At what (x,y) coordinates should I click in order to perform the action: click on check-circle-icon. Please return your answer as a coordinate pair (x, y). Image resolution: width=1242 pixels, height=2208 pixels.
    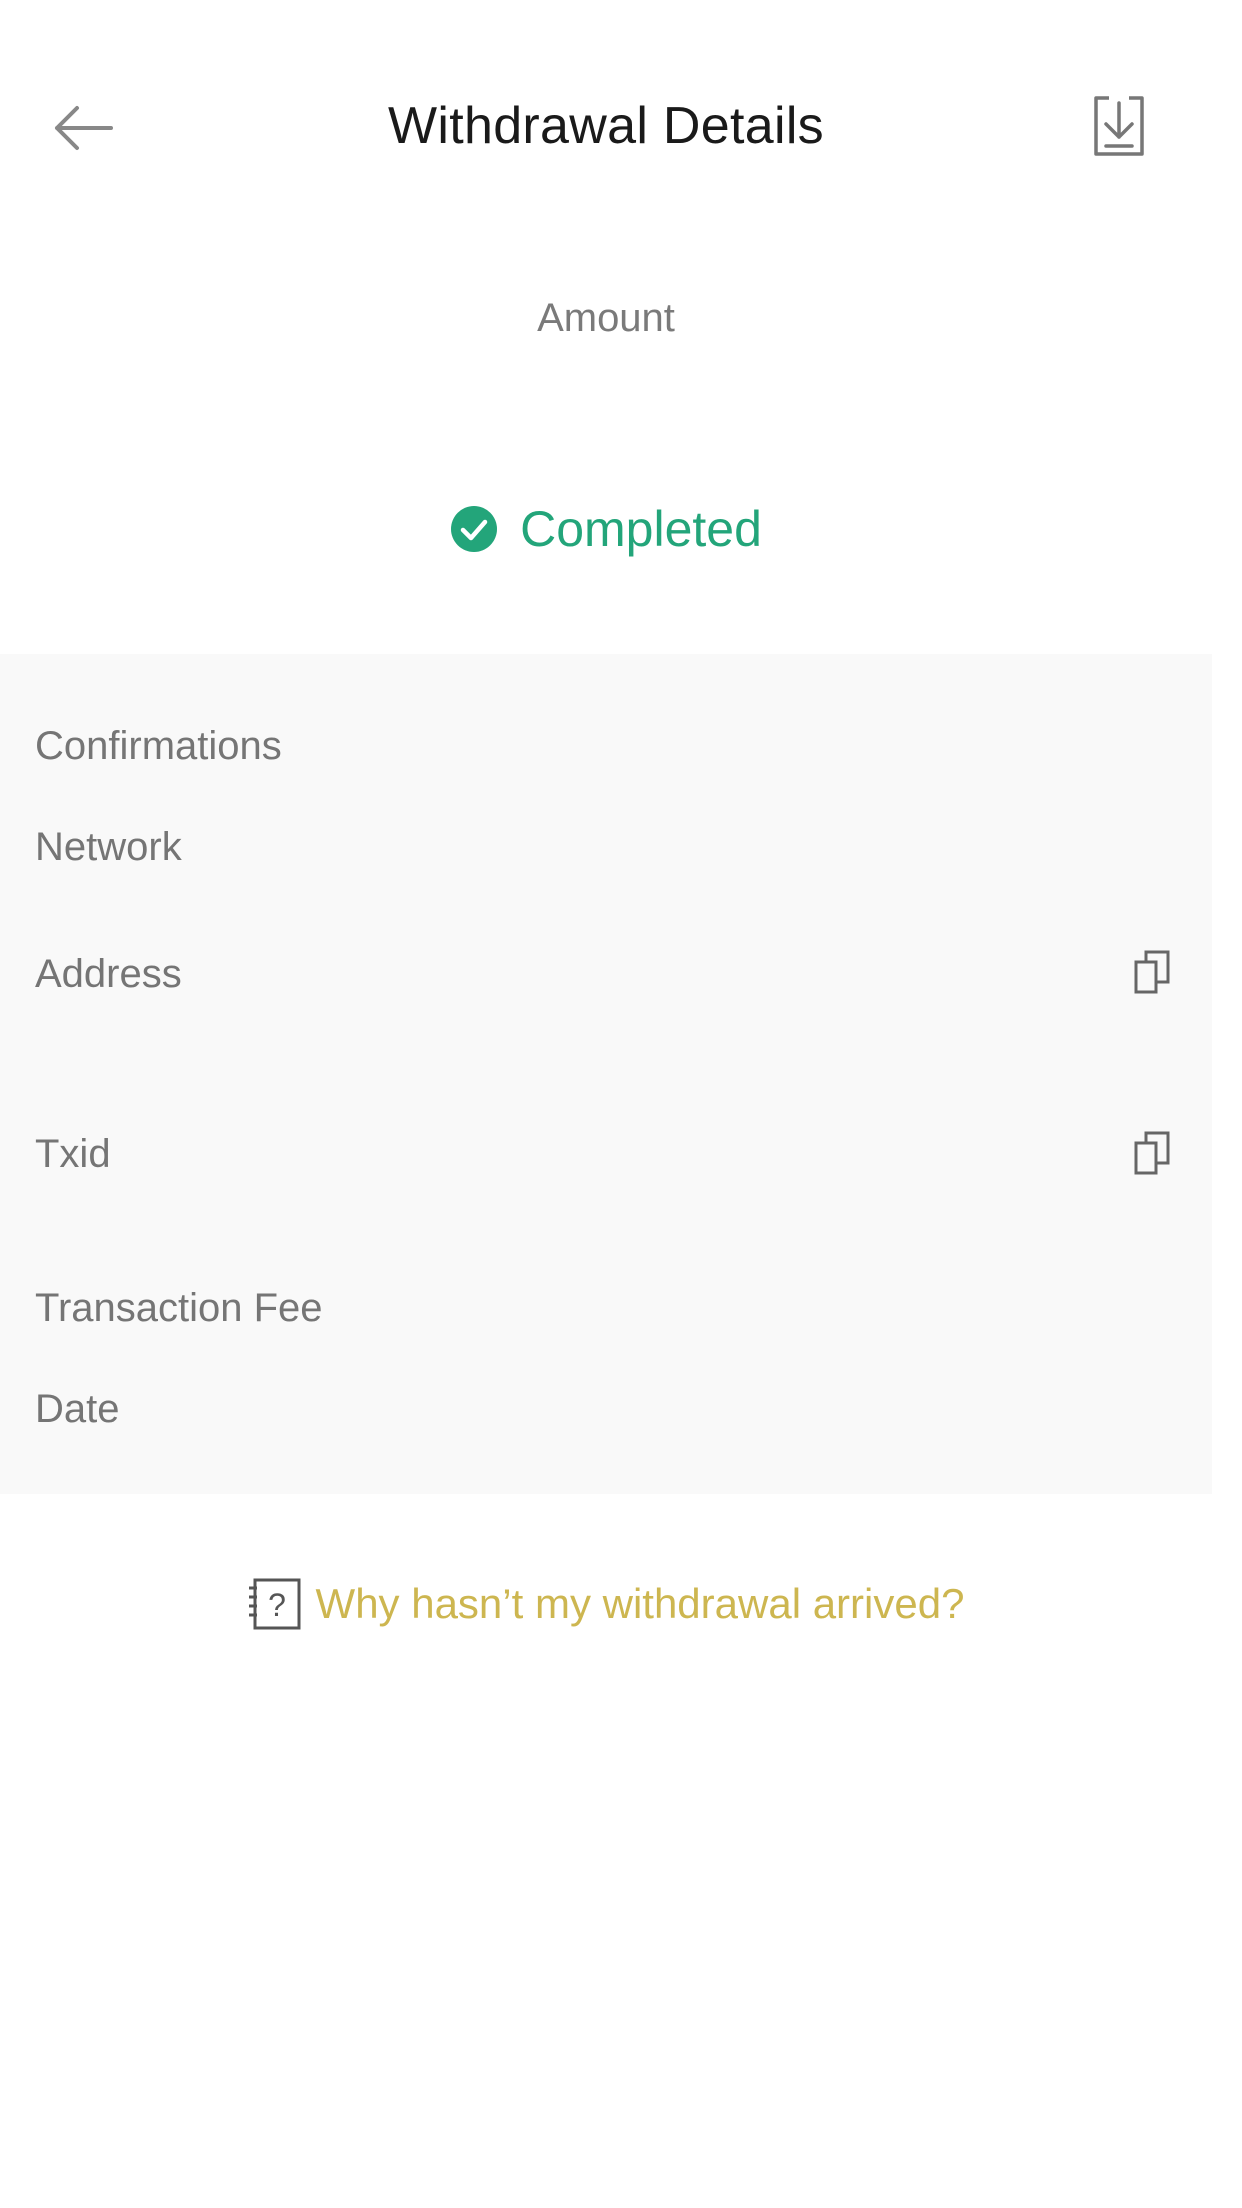
    Looking at the image, I should click on (474, 529).